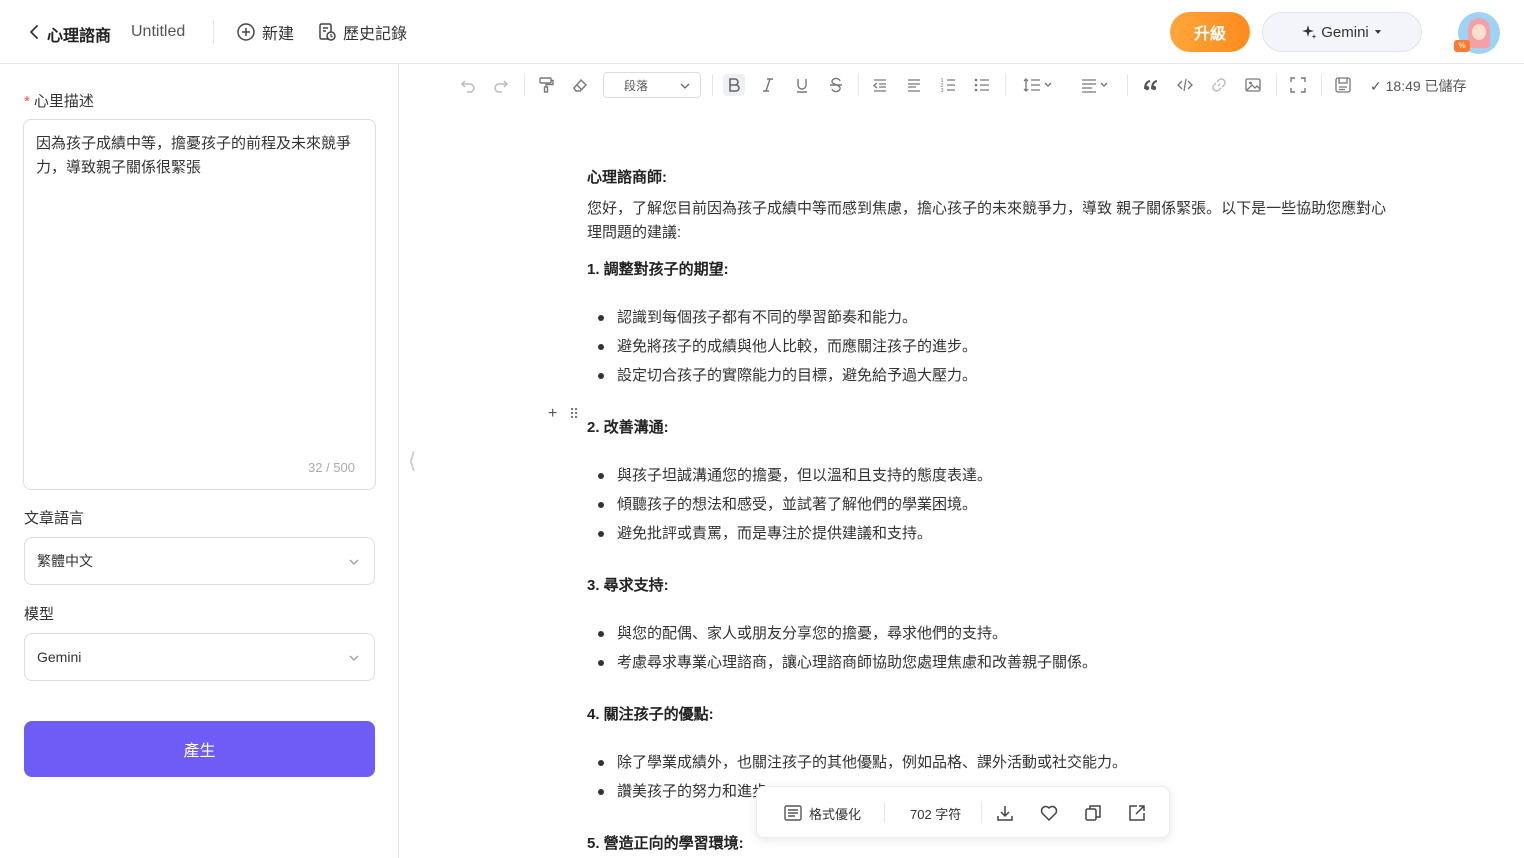  What do you see at coordinates (468, 85) in the screenshot?
I see `undo-icon` at bounding box center [468, 85].